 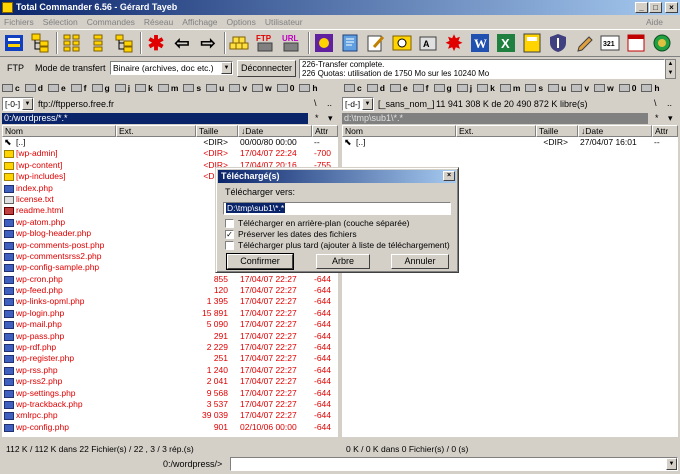 I want to click on file-row: wp-trackback.php 3 537 17/04/07 22:27 -644, so click(x=170, y=404).